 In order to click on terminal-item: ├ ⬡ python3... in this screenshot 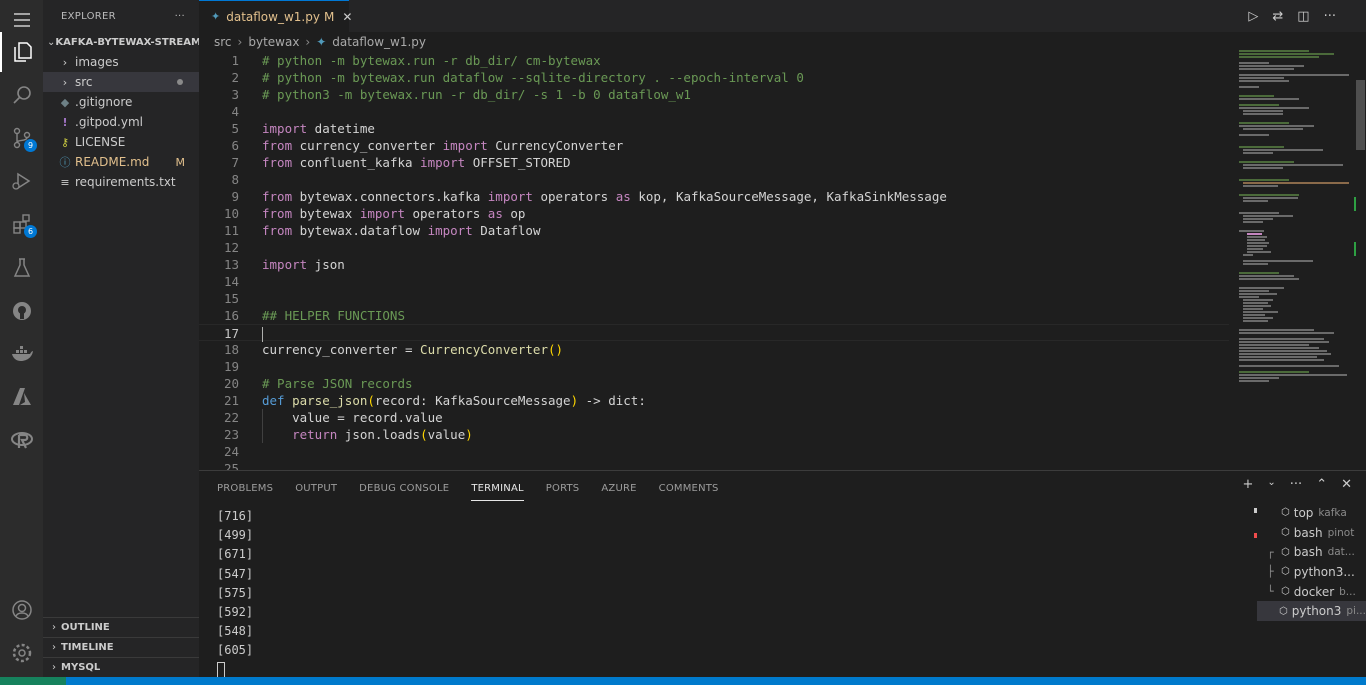, I will do `click(1311, 572)`.